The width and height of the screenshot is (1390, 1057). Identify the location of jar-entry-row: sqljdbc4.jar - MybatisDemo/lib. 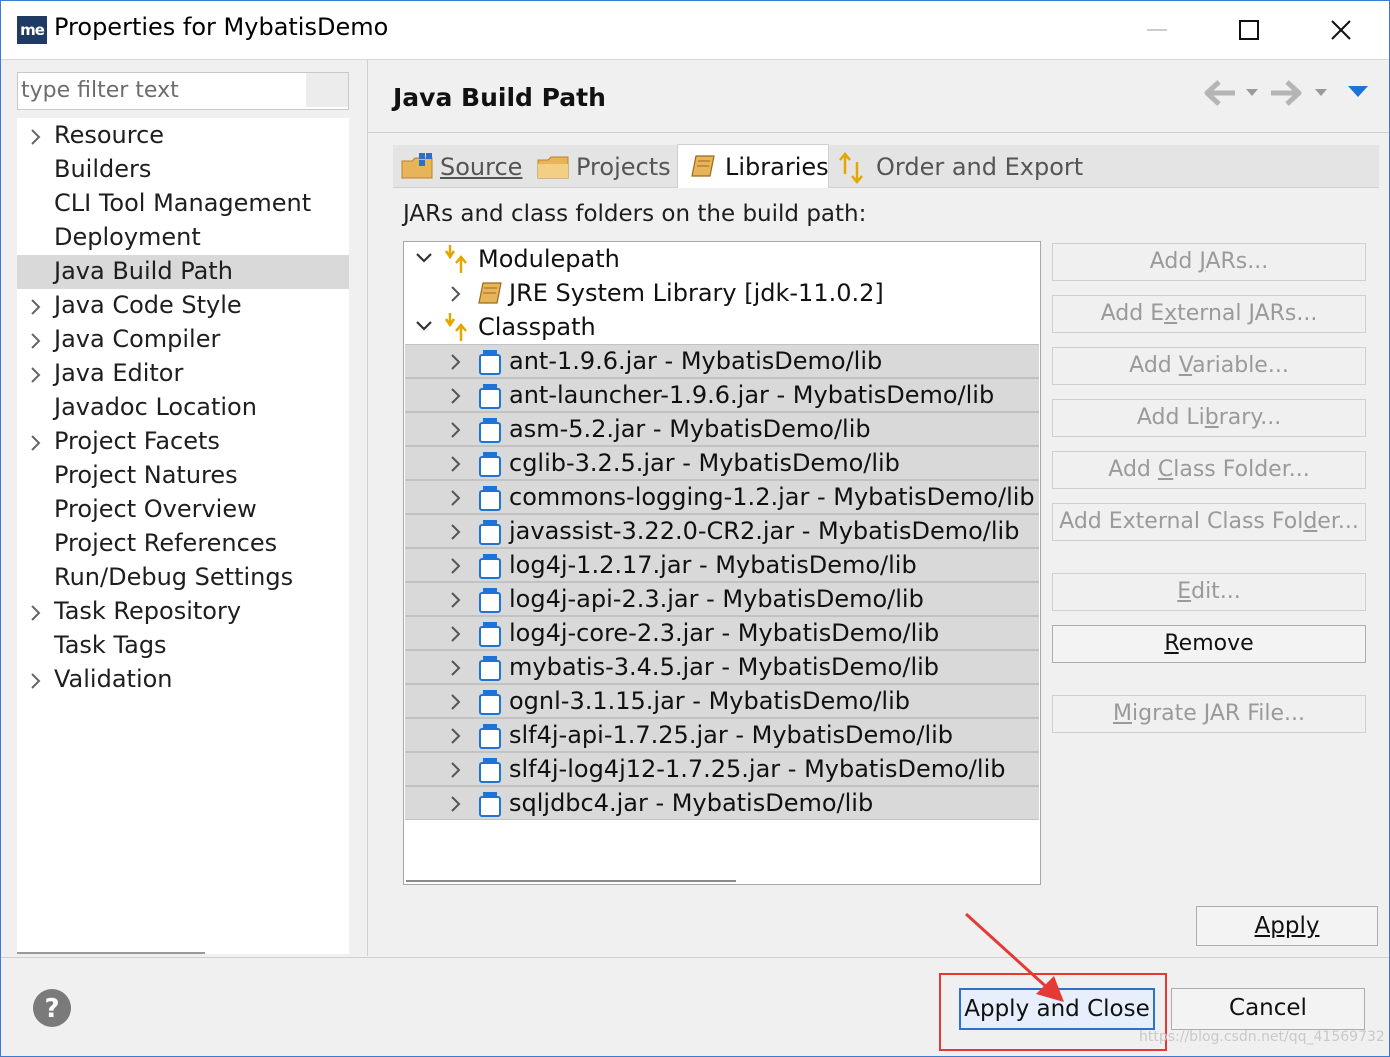
(722, 803).